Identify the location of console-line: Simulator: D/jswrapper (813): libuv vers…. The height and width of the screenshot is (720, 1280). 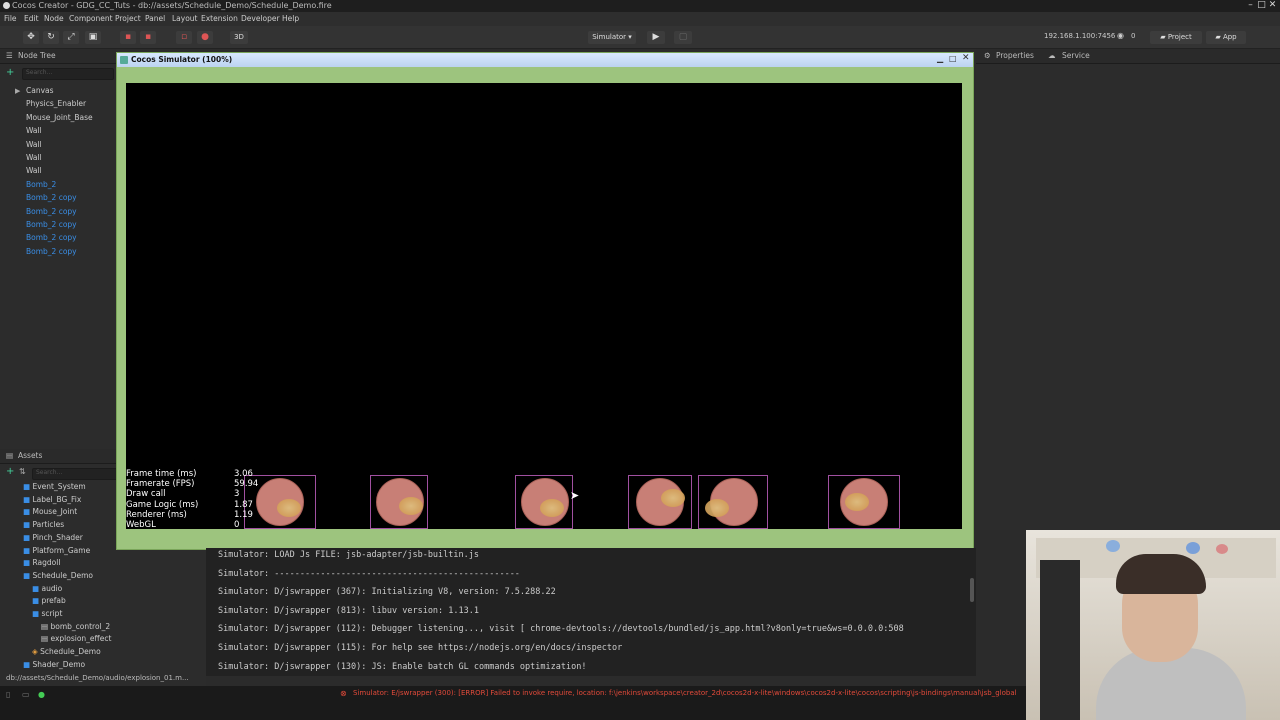
(348, 610).